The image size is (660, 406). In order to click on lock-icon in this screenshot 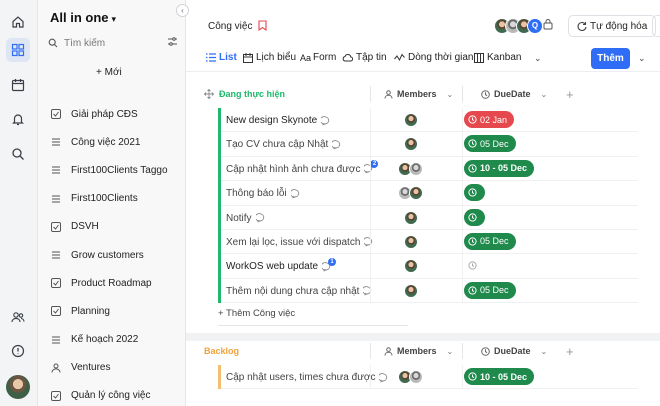, I will do `click(548, 24)`.